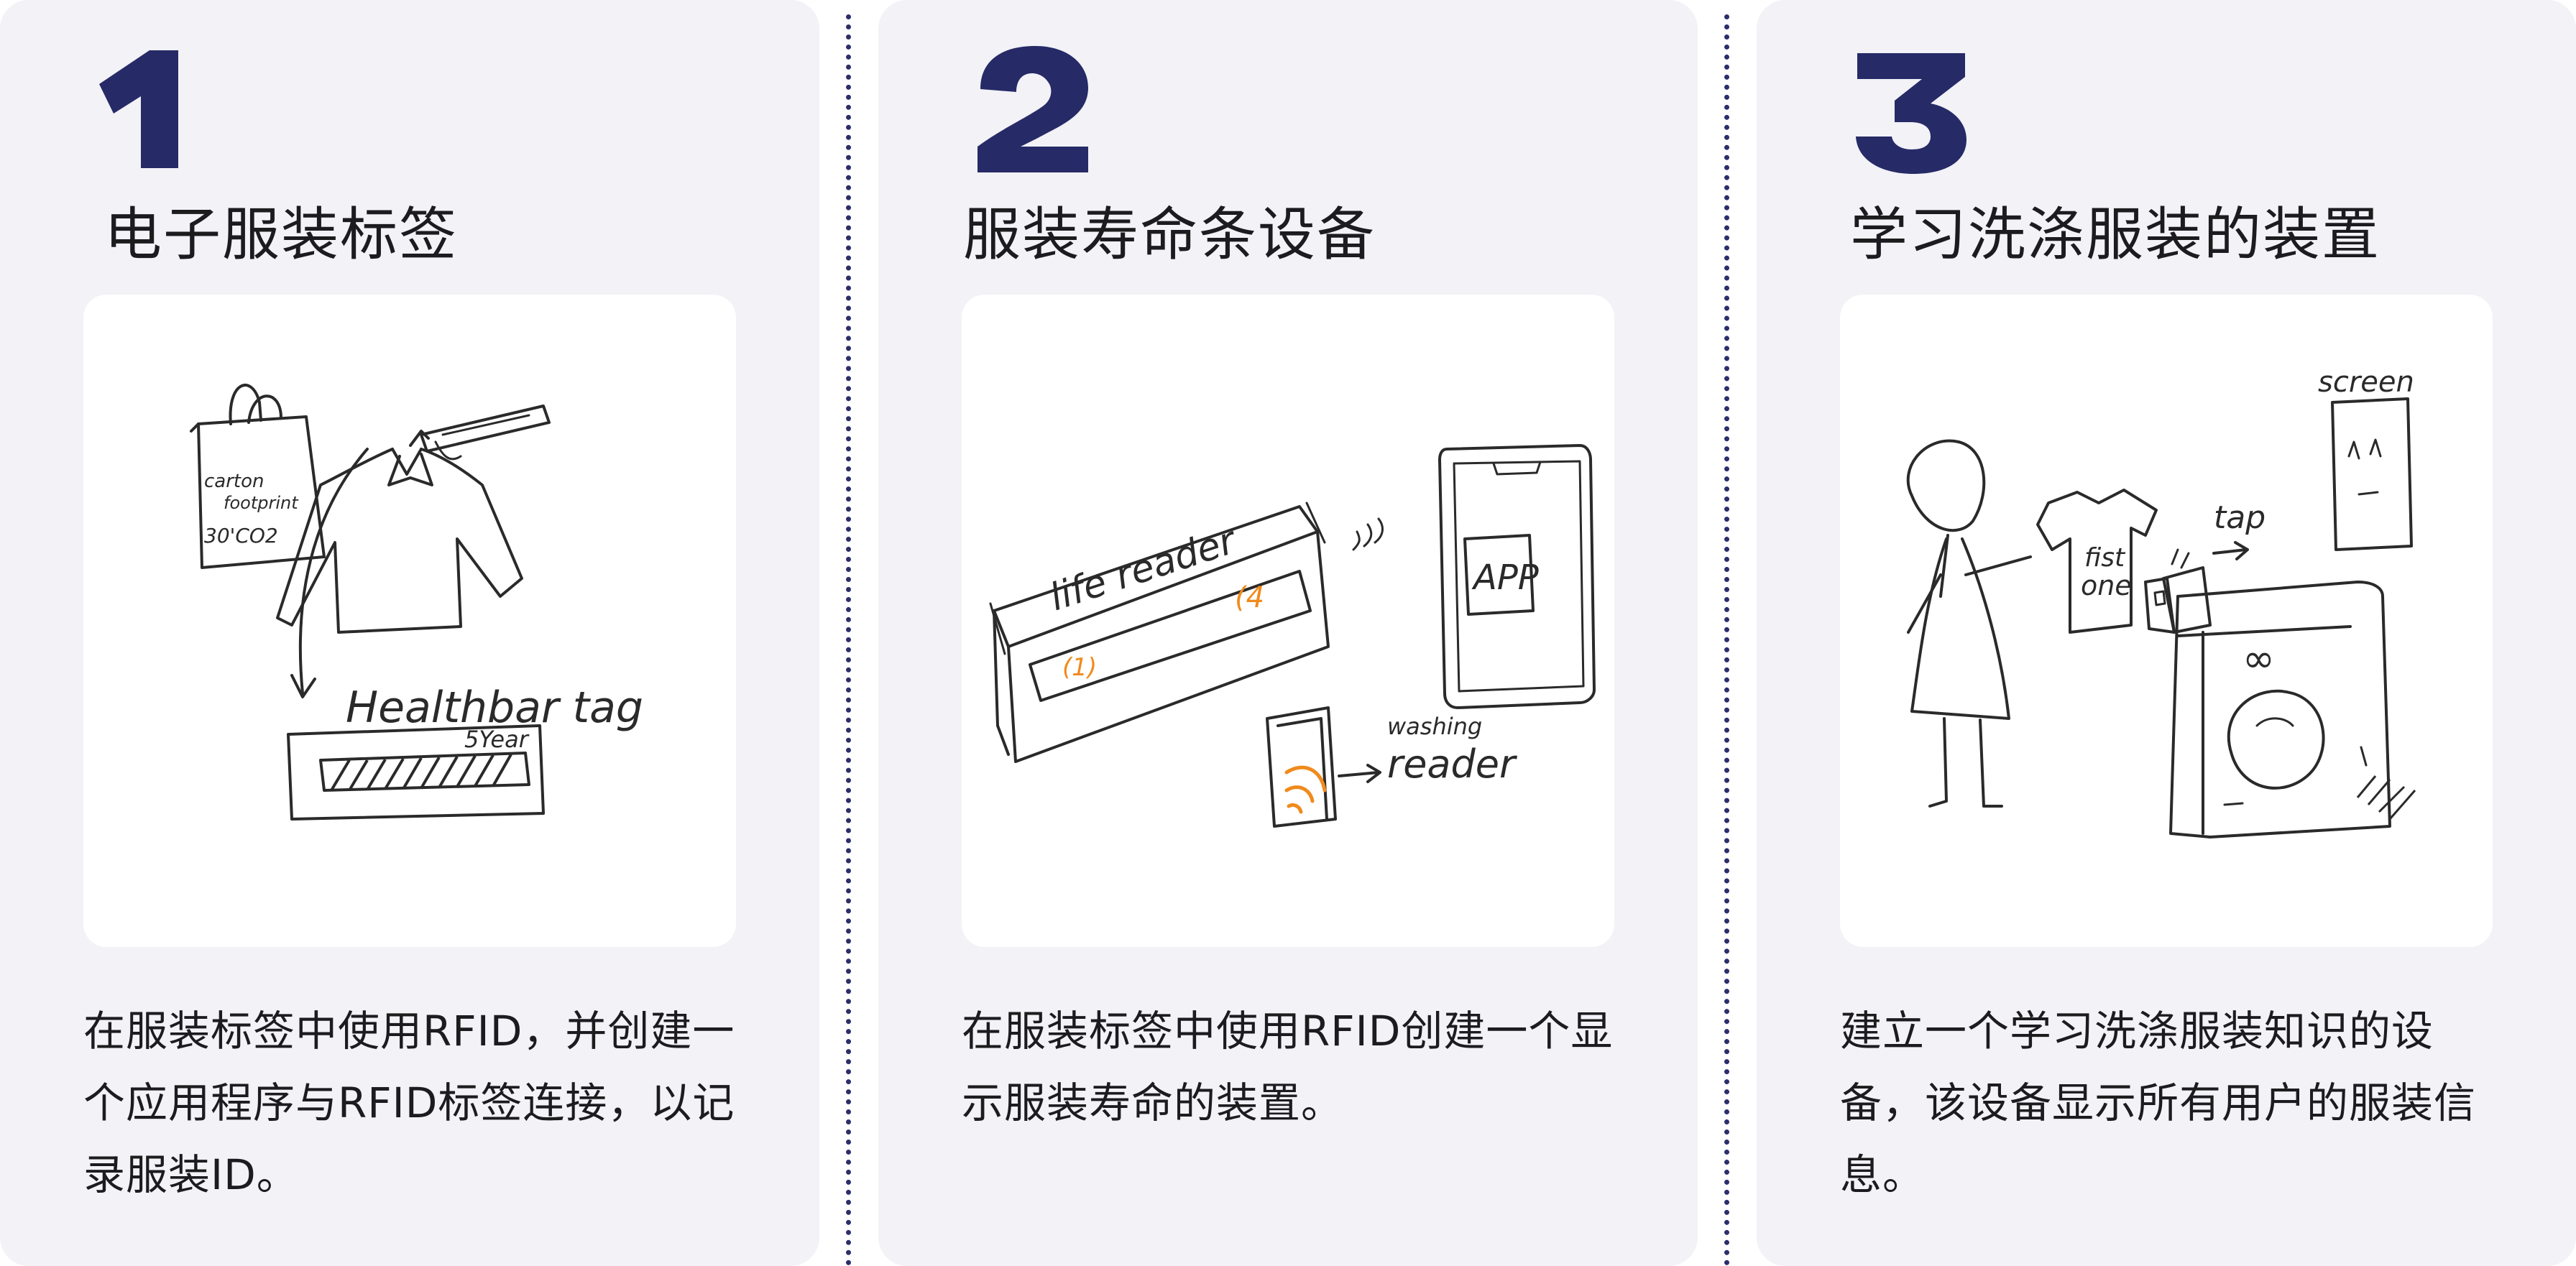 This screenshot has height=1266, width=2576. What do you see at coordinates (234, 481) in the screenshot?
I see `bag-label-1: carton` at bounding box center [234, 481].